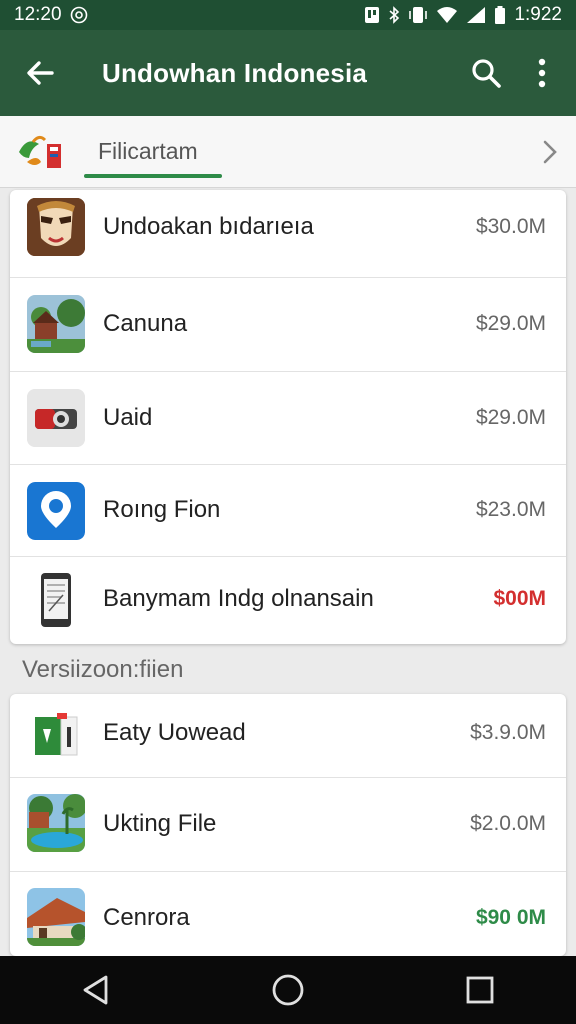 This screenshot has height=1024, width=576. I want to click on list-item: Cenrora $90 0M, so click(288, 914).